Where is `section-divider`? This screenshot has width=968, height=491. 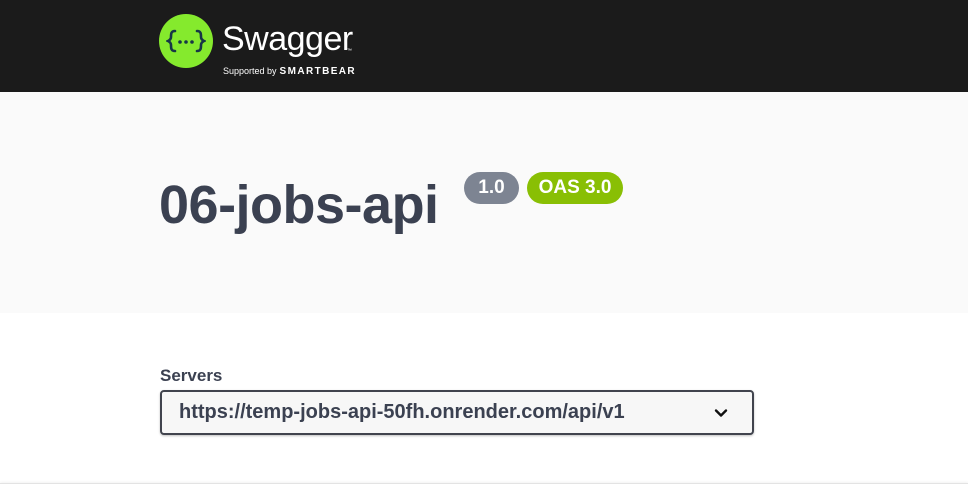 section-divider is located at coordinates (484, 487).